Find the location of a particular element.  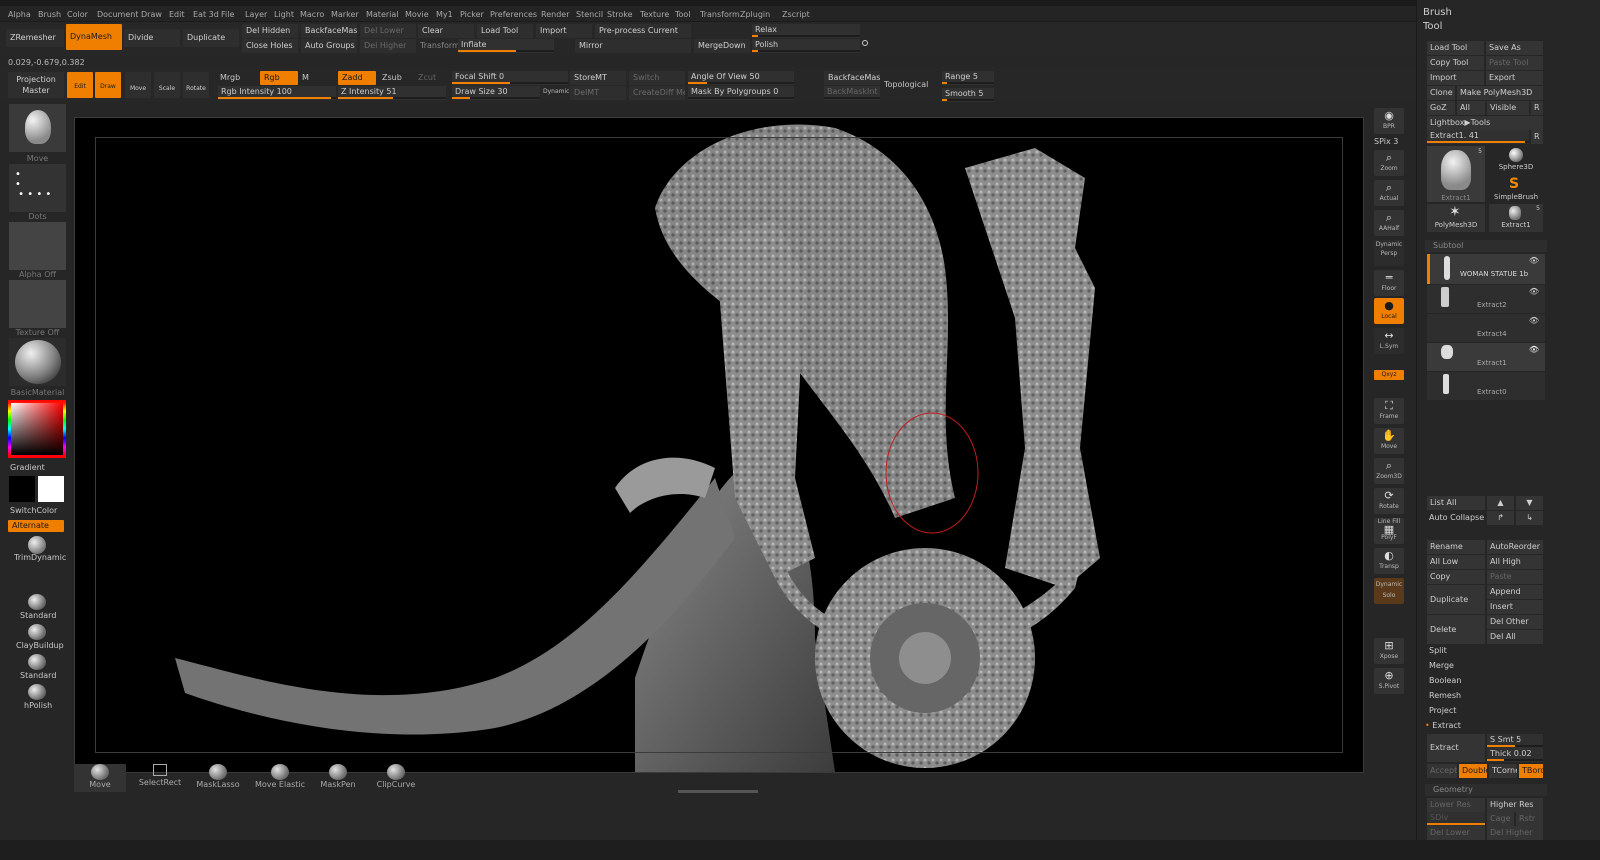

merge-down-button: MergeDown is located at coordinates (722, 46).